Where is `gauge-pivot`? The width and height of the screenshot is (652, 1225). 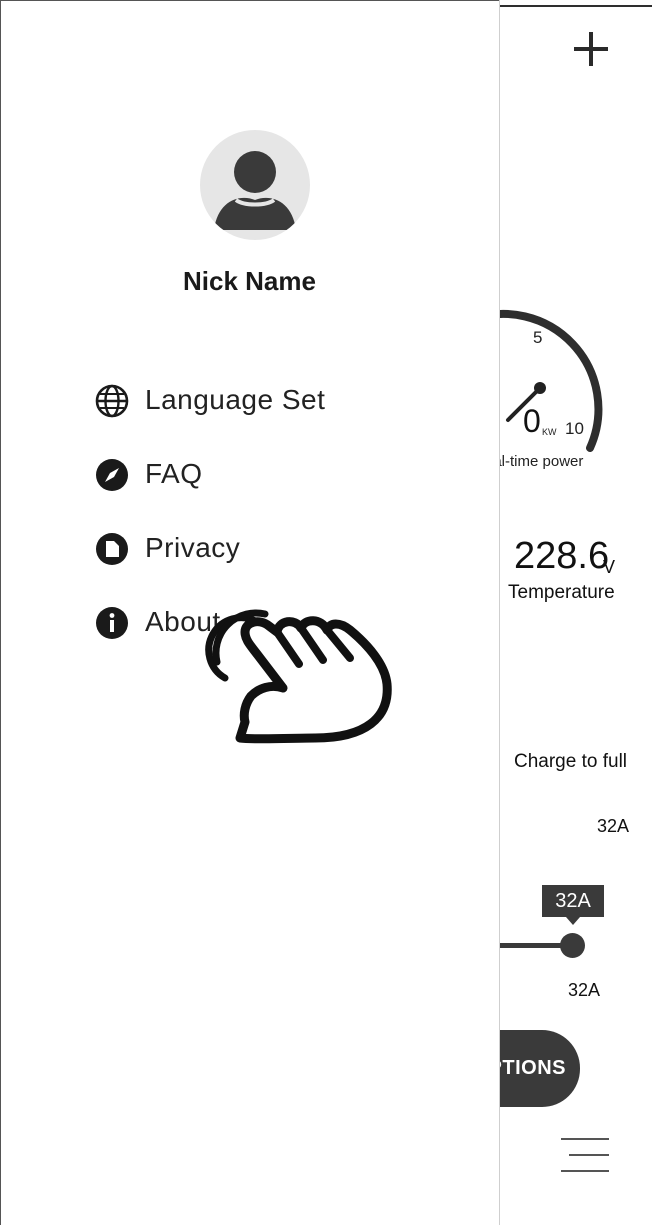
gauge-pivot is located at coordinates (540, 388).